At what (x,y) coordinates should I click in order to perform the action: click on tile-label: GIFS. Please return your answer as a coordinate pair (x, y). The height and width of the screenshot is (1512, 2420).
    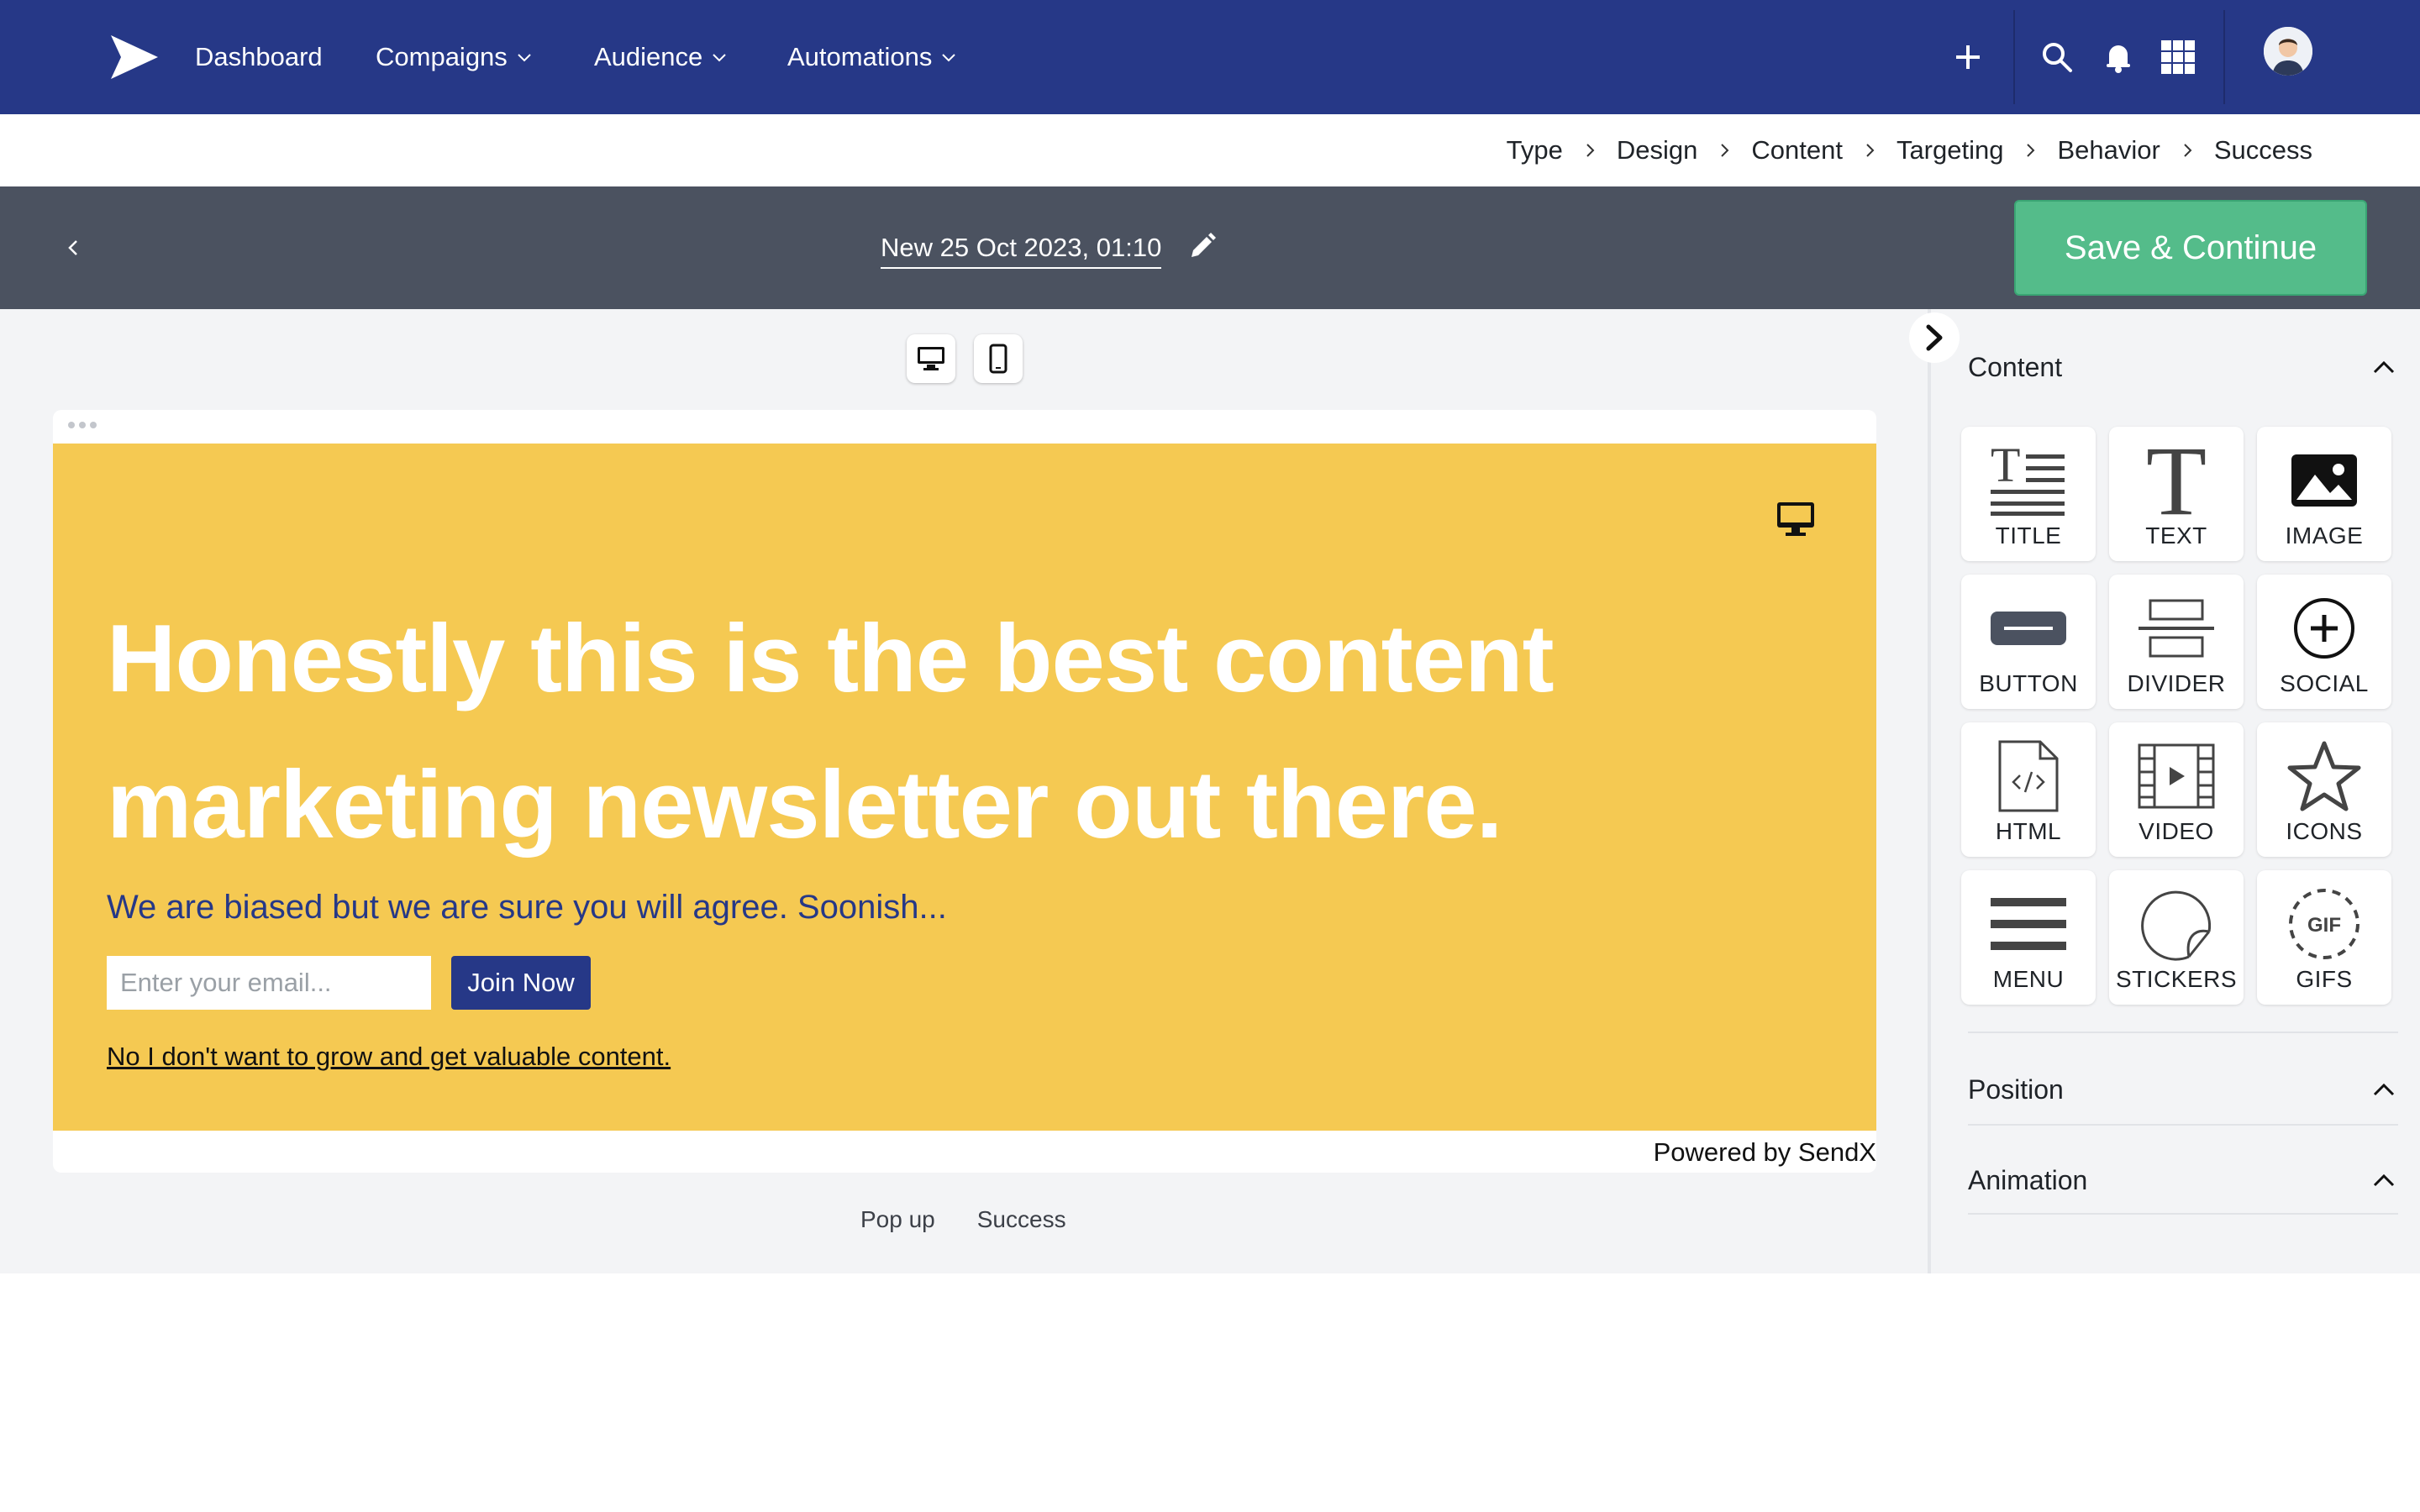
    Looking at the image, I should click on (2325, 979).